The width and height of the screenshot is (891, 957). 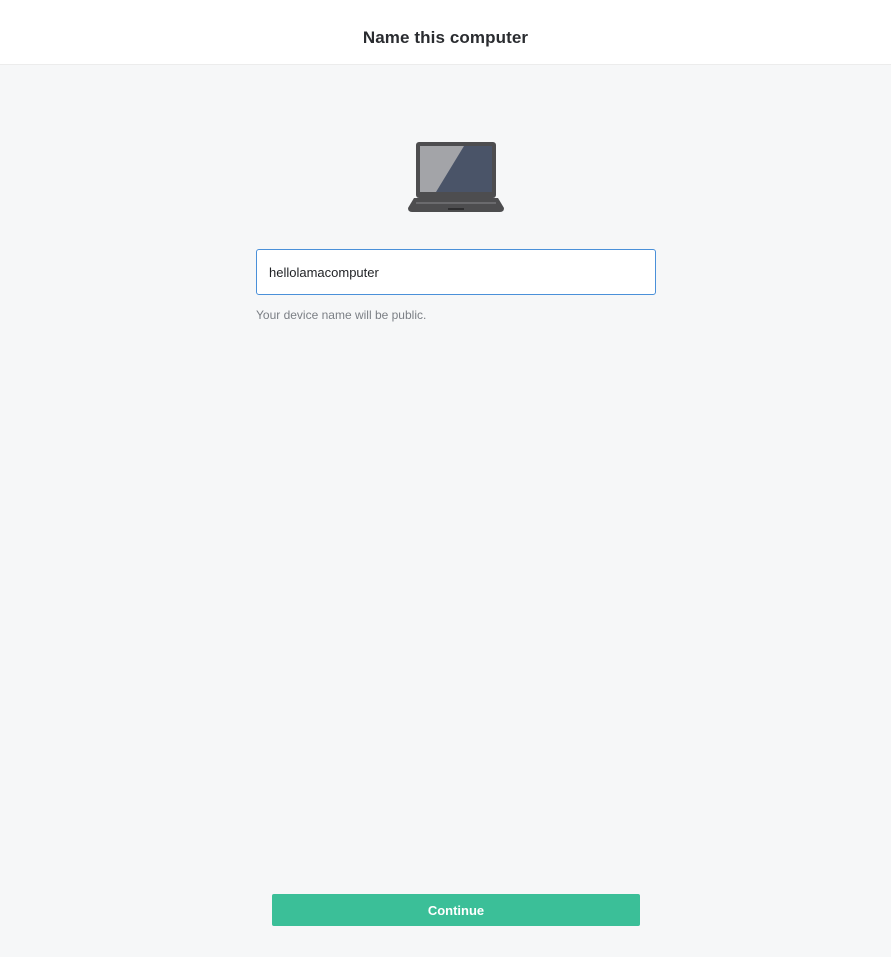 I want to click on device-name-hint: Your device name will be public., so click(x=341, y=315).